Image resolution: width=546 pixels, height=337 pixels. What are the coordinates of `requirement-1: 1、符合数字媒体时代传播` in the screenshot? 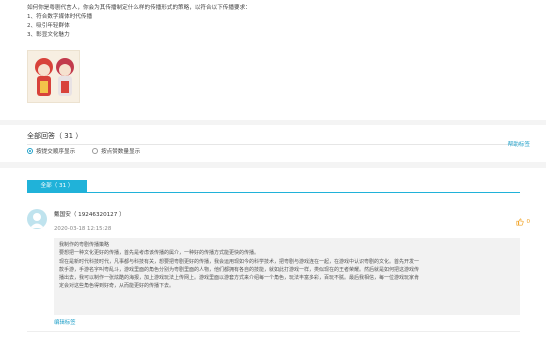 It's located at (60, 17).